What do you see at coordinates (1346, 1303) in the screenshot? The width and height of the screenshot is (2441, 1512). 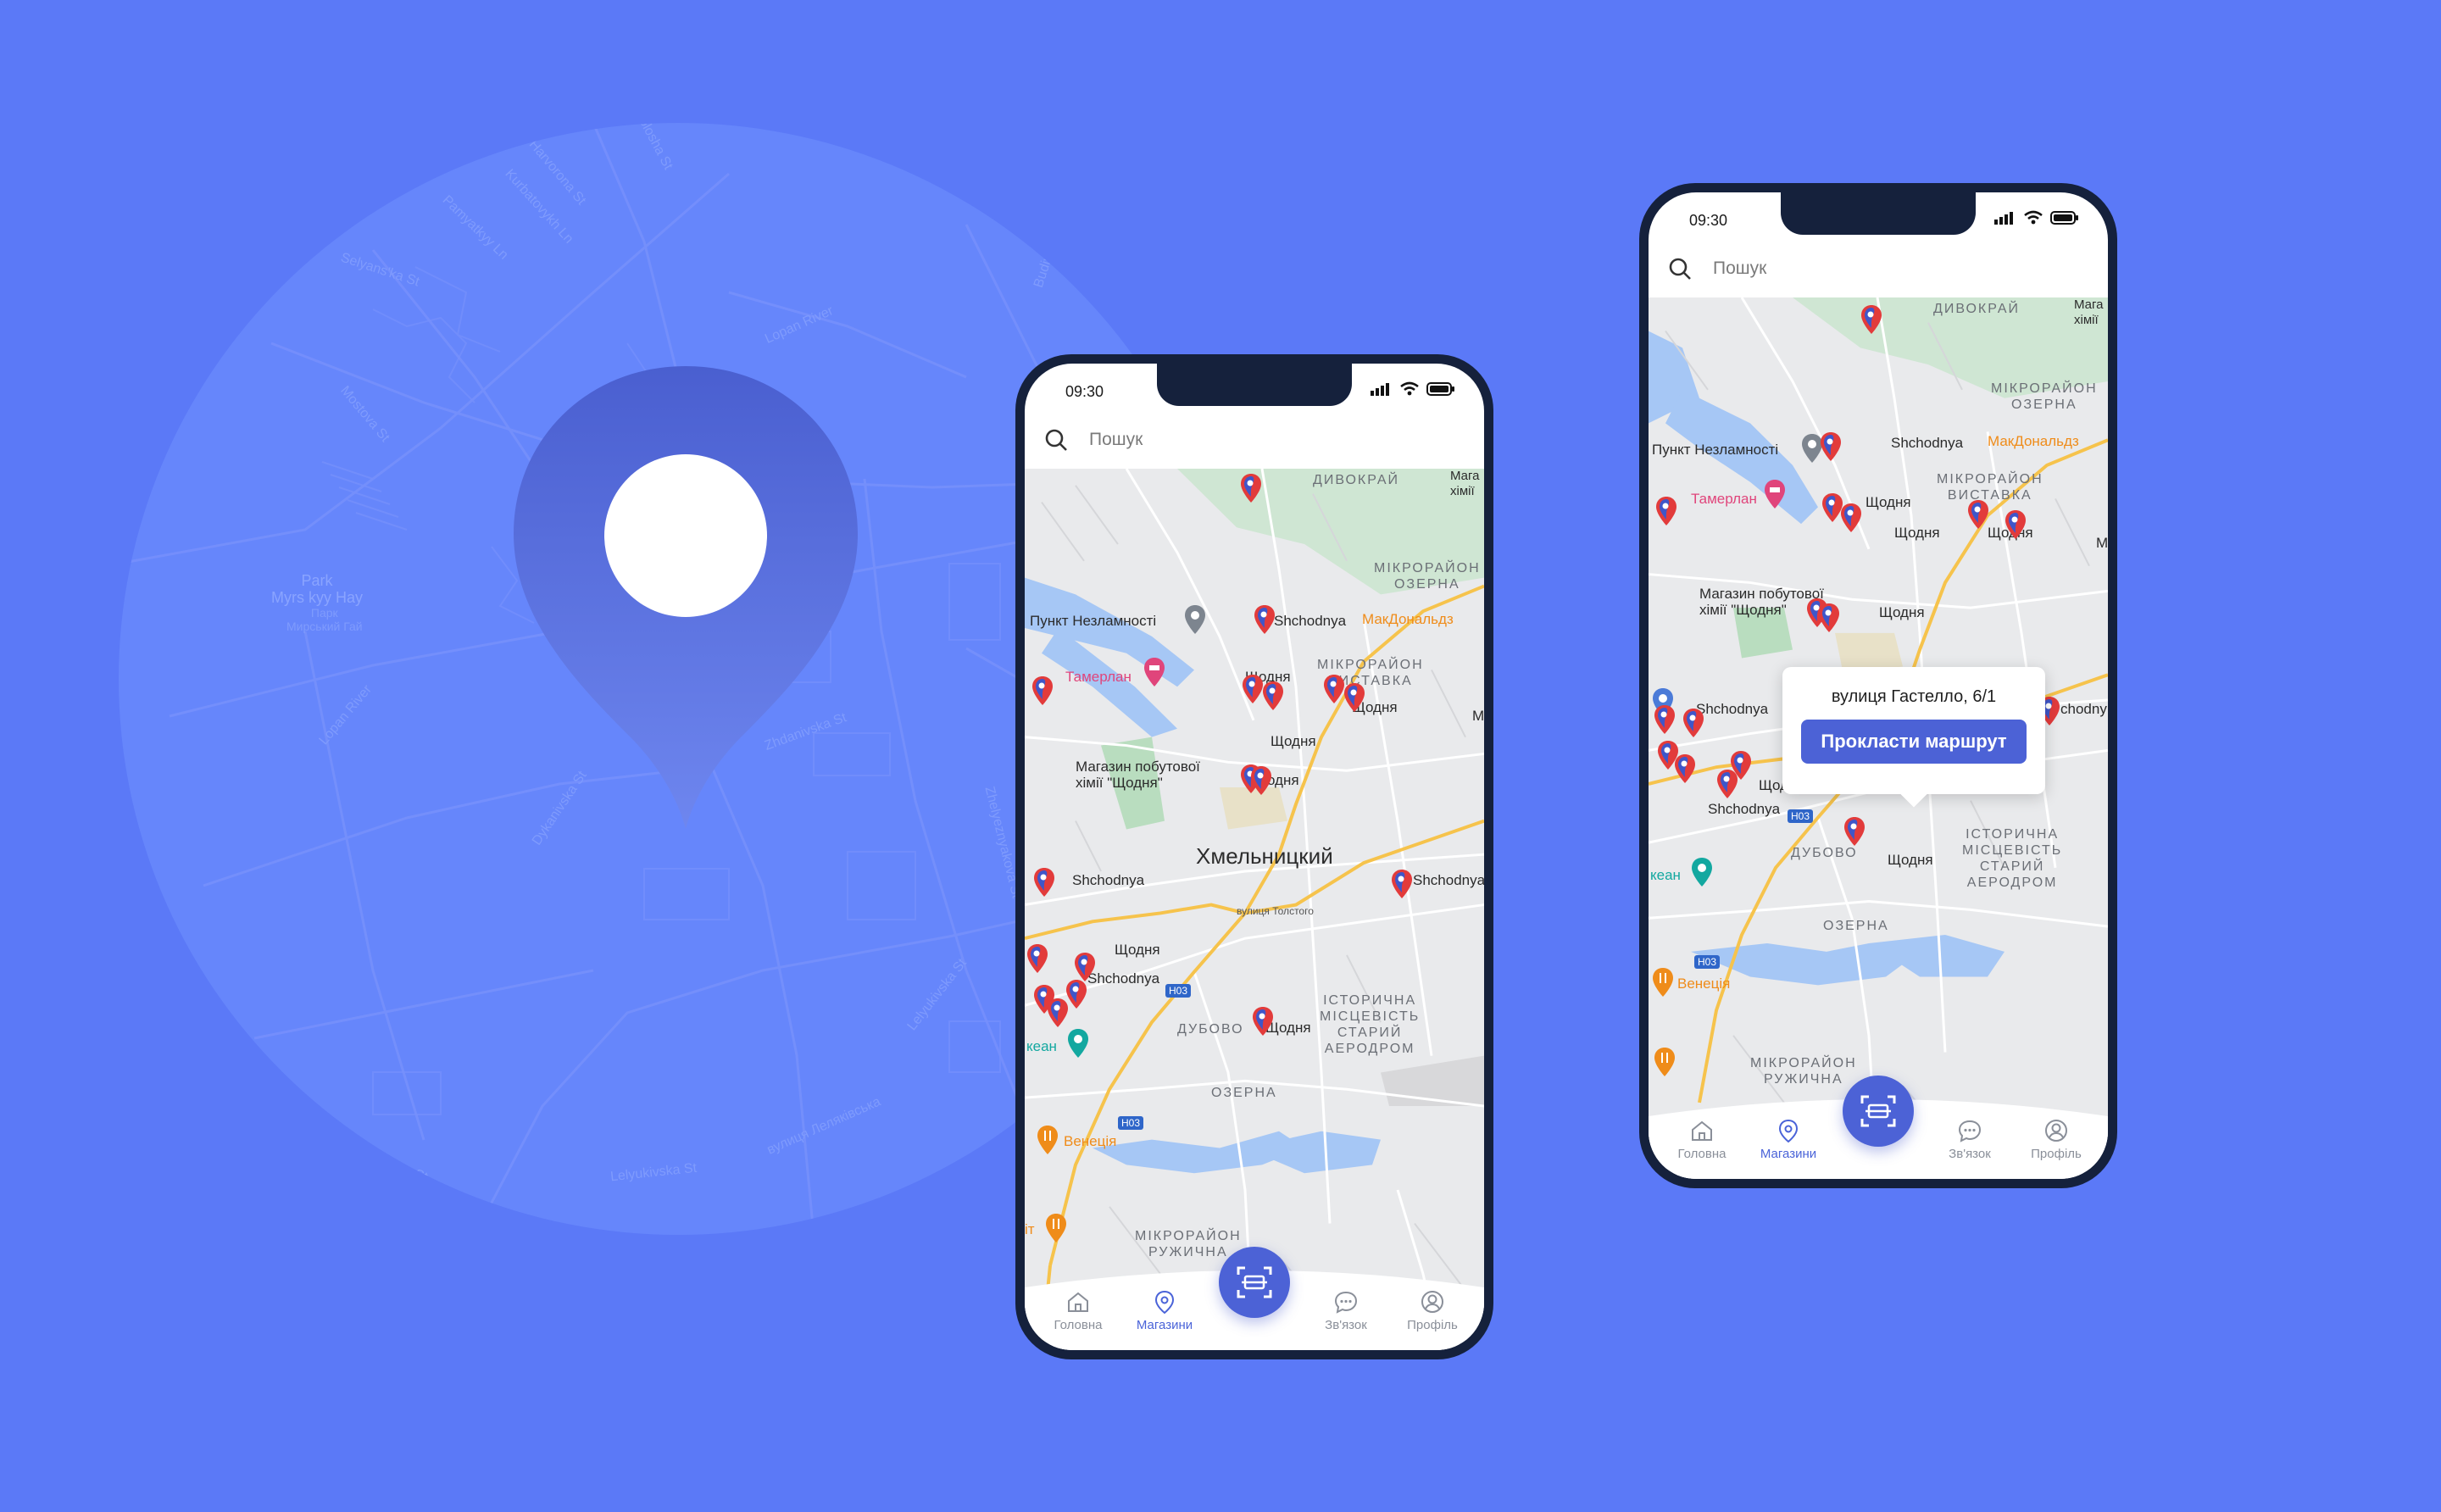 I see `chat-icon` at bounding box center [1346, 1303].